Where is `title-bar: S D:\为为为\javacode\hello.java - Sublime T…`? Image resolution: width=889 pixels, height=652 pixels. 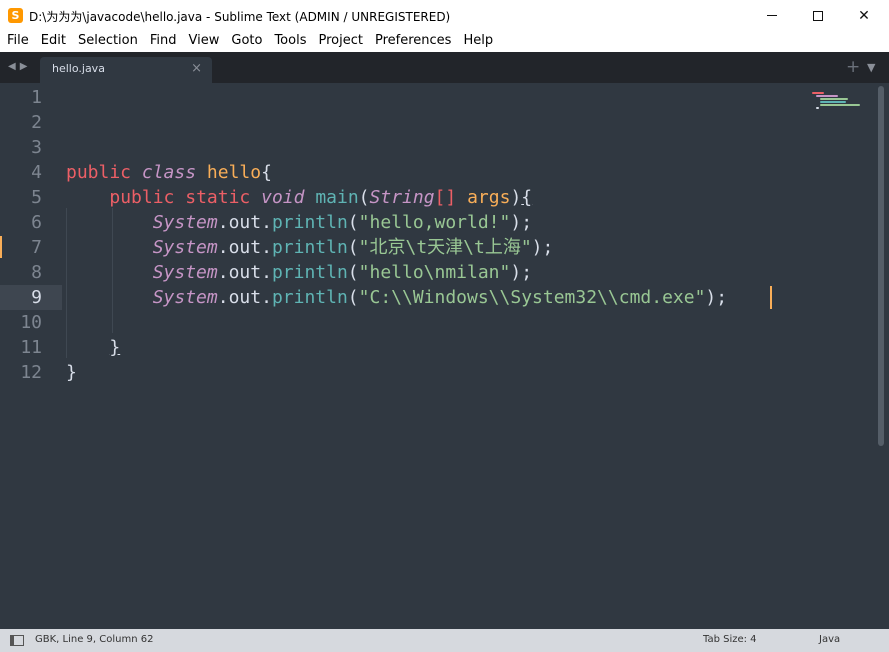 title-bar: S D:\为为为\javacode\hello.java - Sublime T… is located at coordinates (444, 15).